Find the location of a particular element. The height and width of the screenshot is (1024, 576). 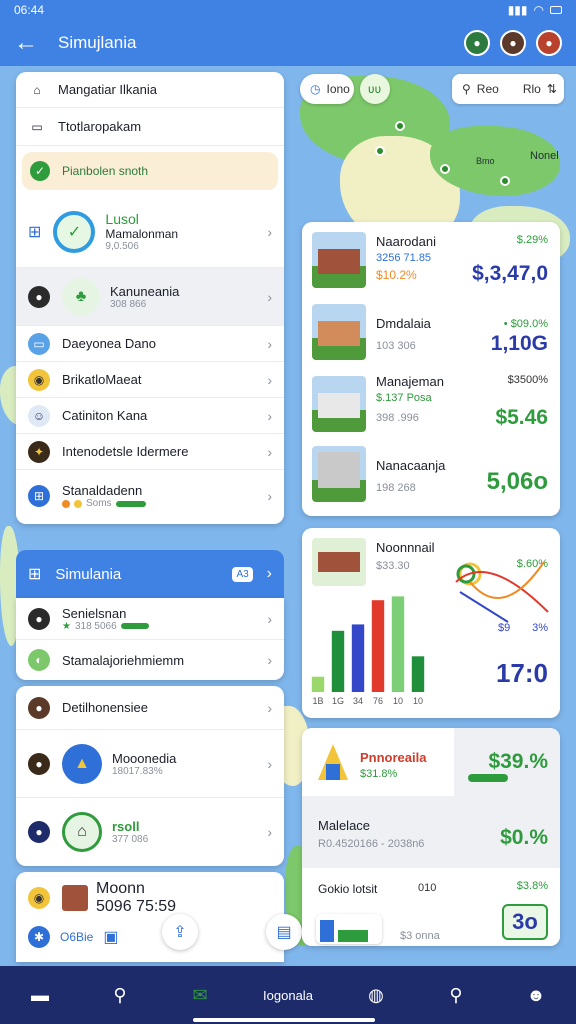

page-title: Simujlania is located at coordinates (97, 42).